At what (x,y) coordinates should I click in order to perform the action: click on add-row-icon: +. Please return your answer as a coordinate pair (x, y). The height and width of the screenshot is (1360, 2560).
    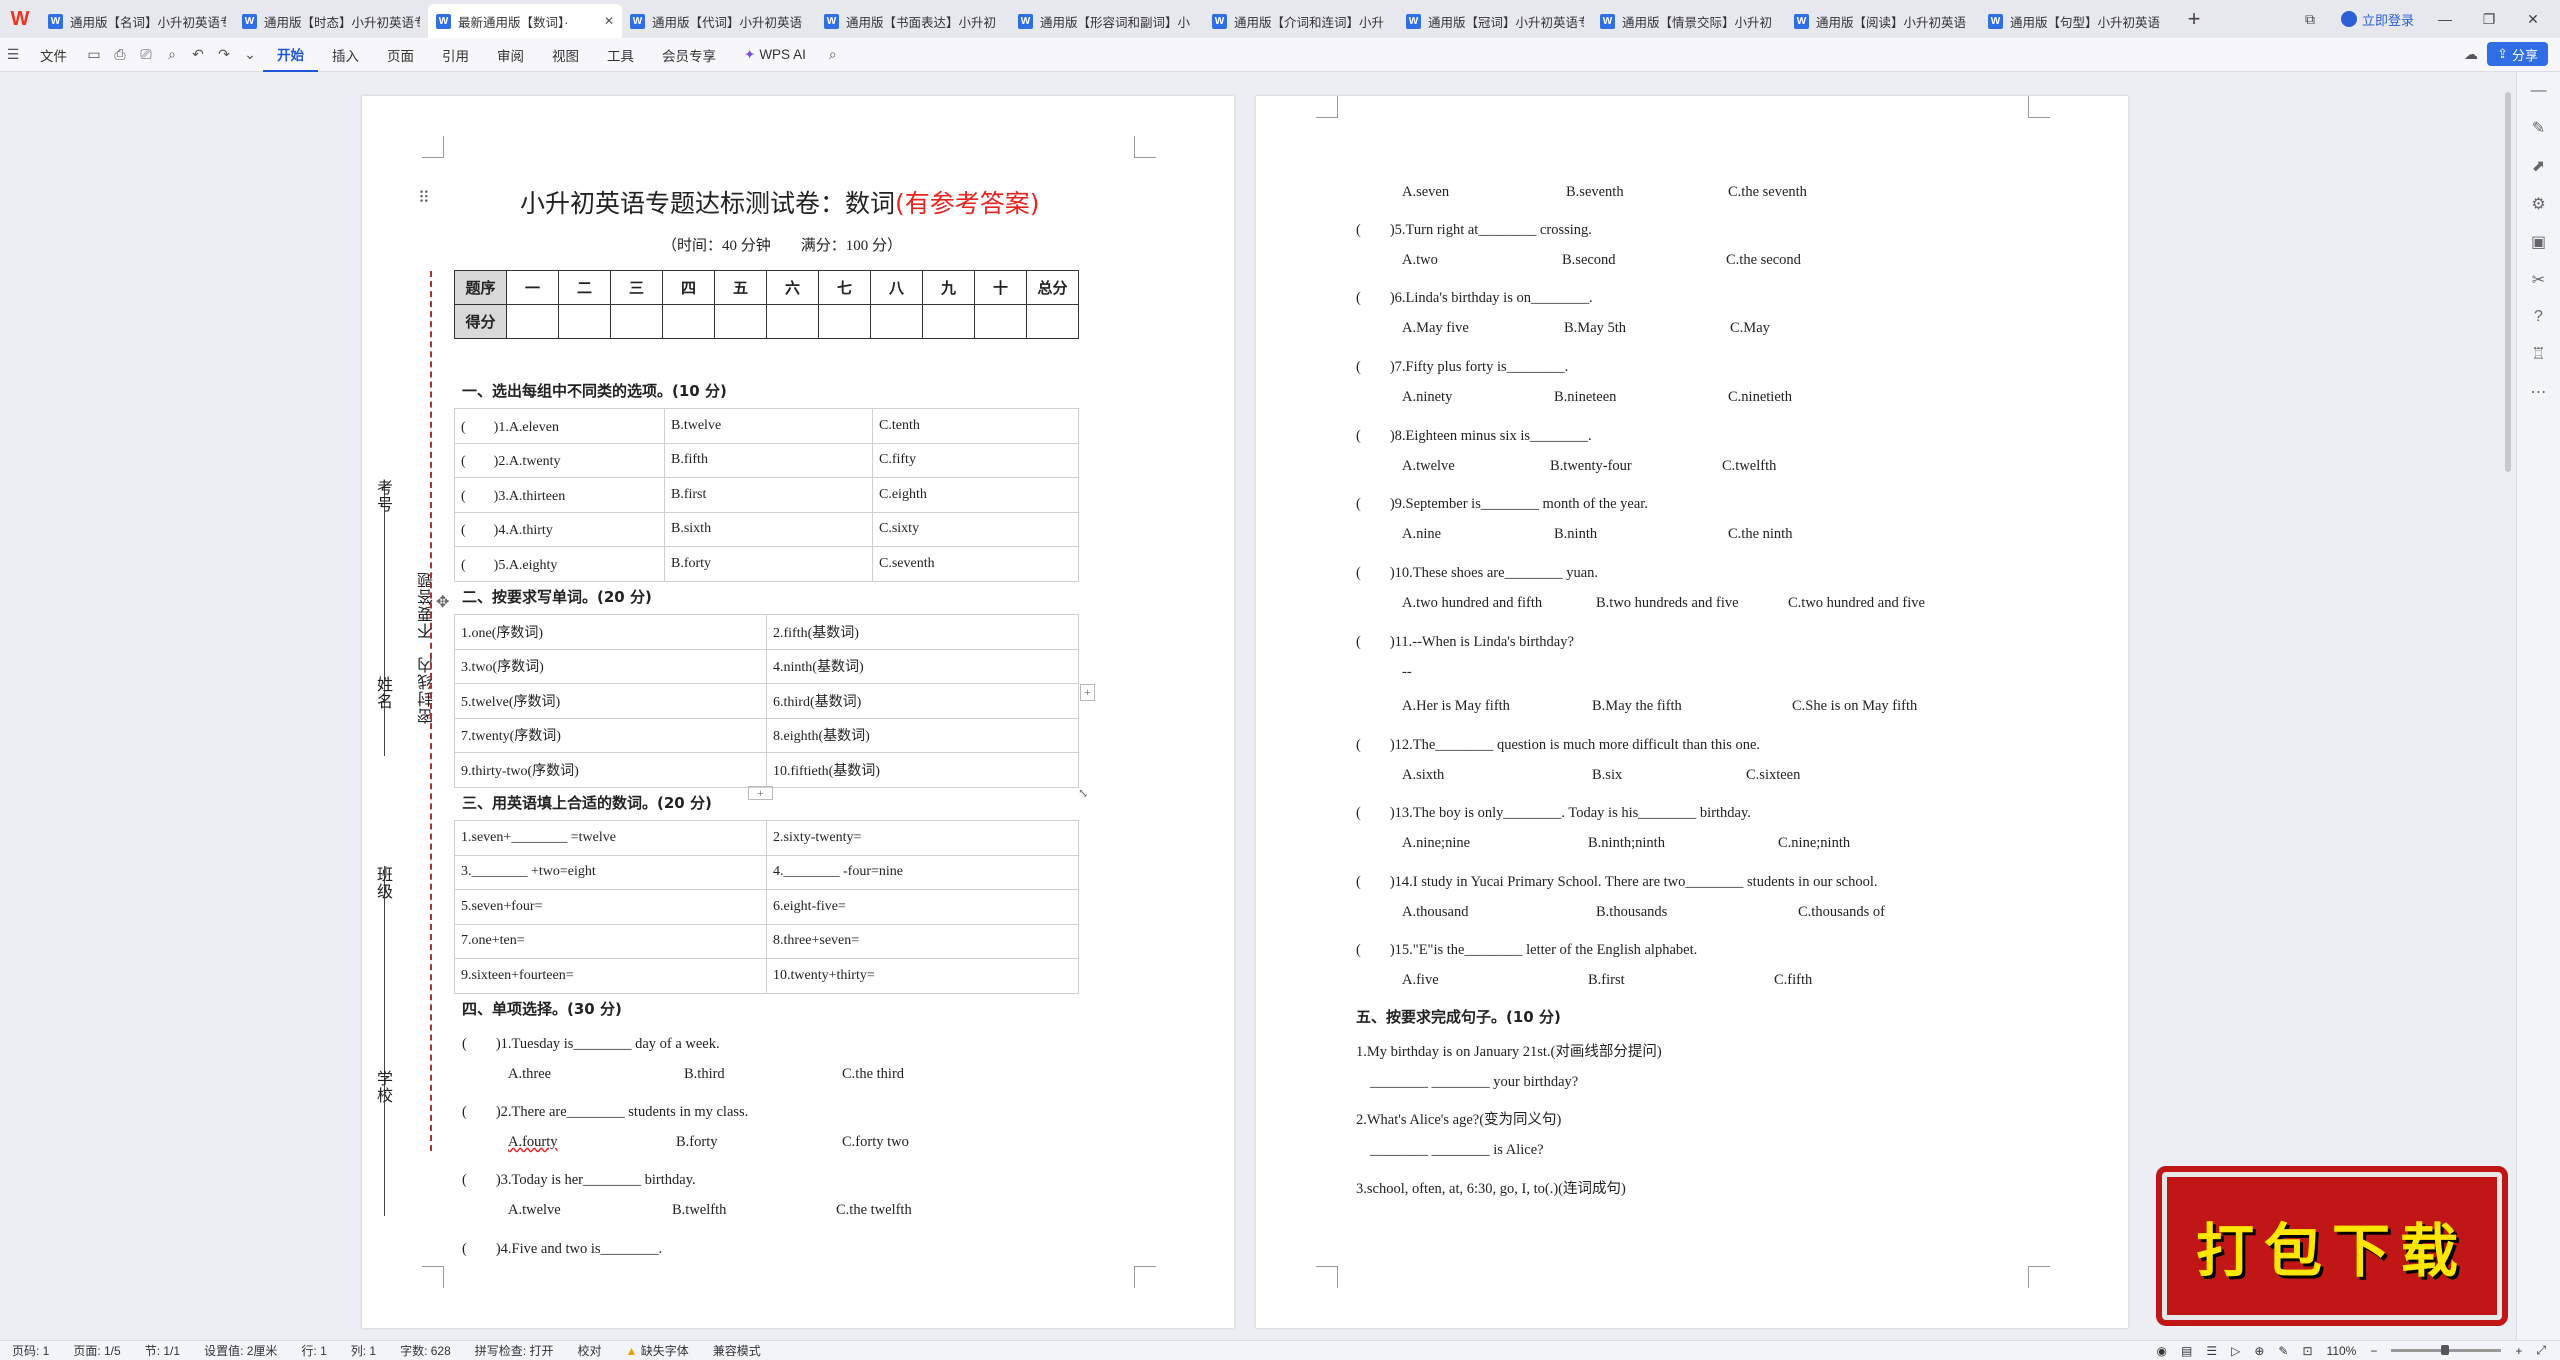
    Looking at the image, I should click on (760, 793).